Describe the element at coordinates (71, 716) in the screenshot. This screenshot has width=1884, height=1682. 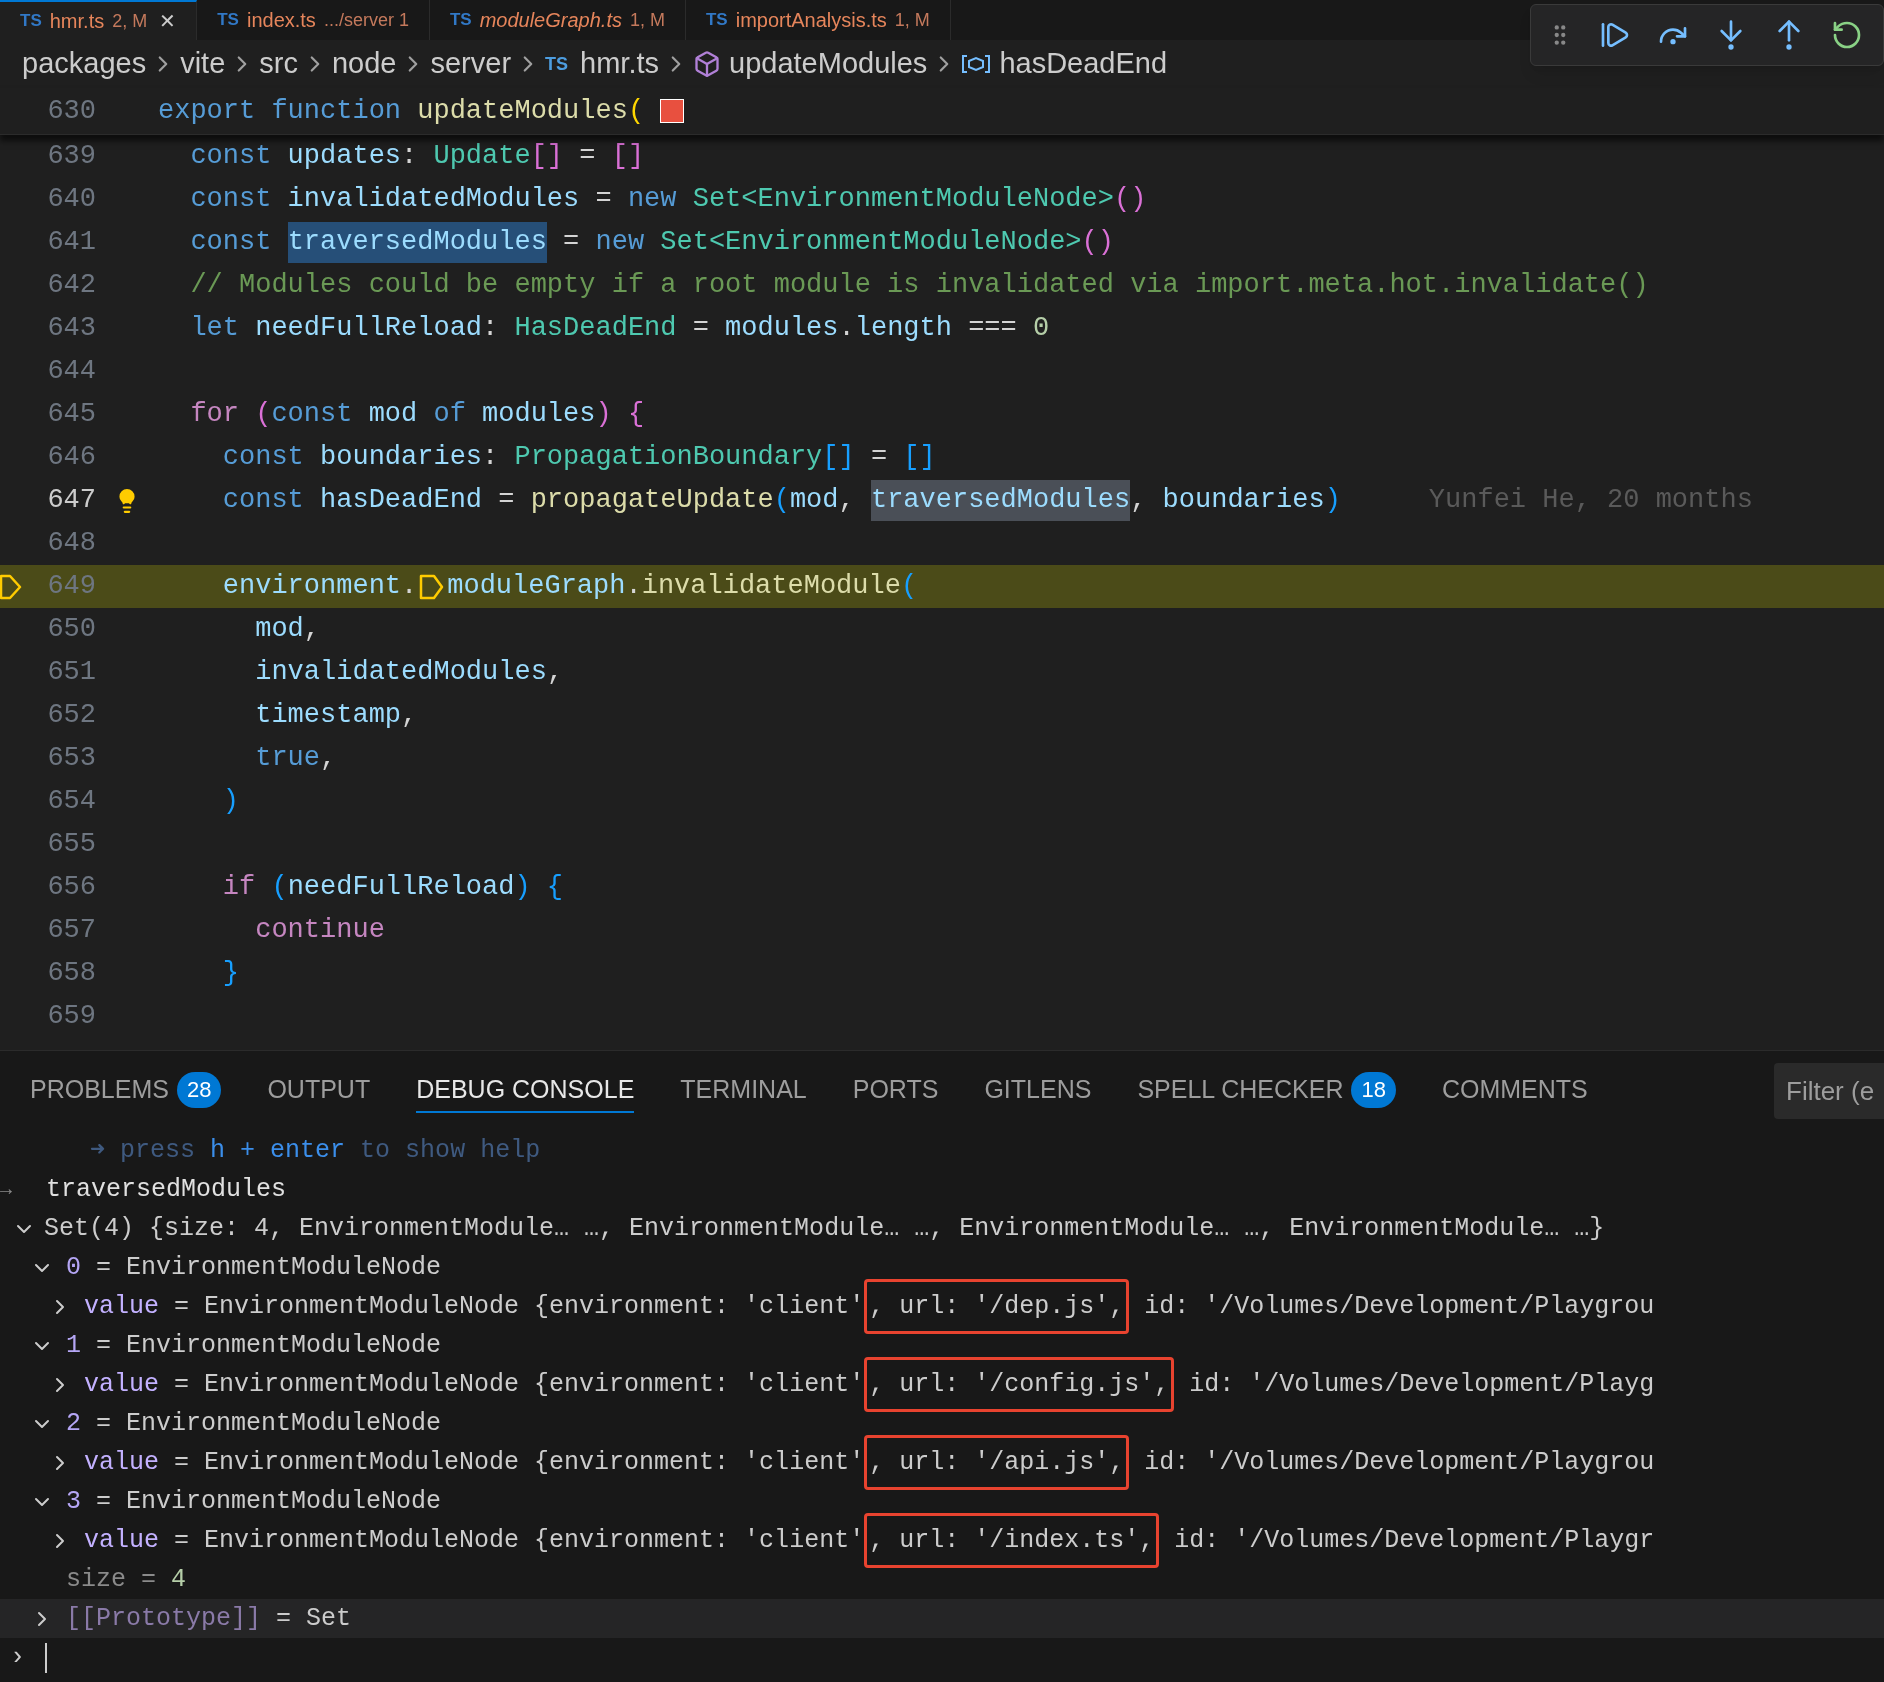
I see `line-number: 652` at that location.